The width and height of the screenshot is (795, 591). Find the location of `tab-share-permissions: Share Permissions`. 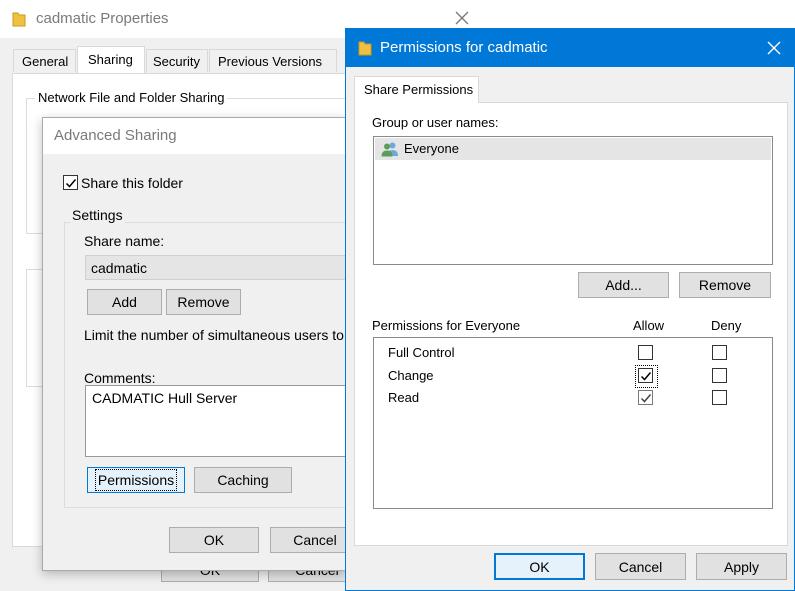

tab-share-permissions: Share Permissions is located at coordinates (416, 89).